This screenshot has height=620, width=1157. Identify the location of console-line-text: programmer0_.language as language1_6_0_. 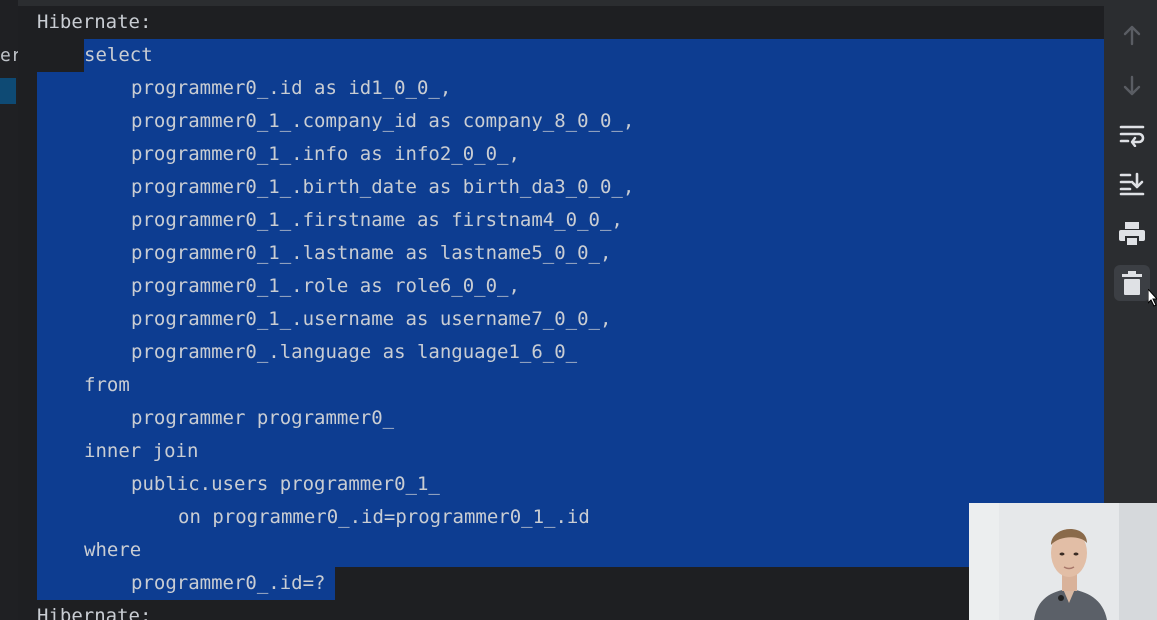
(354, 352).